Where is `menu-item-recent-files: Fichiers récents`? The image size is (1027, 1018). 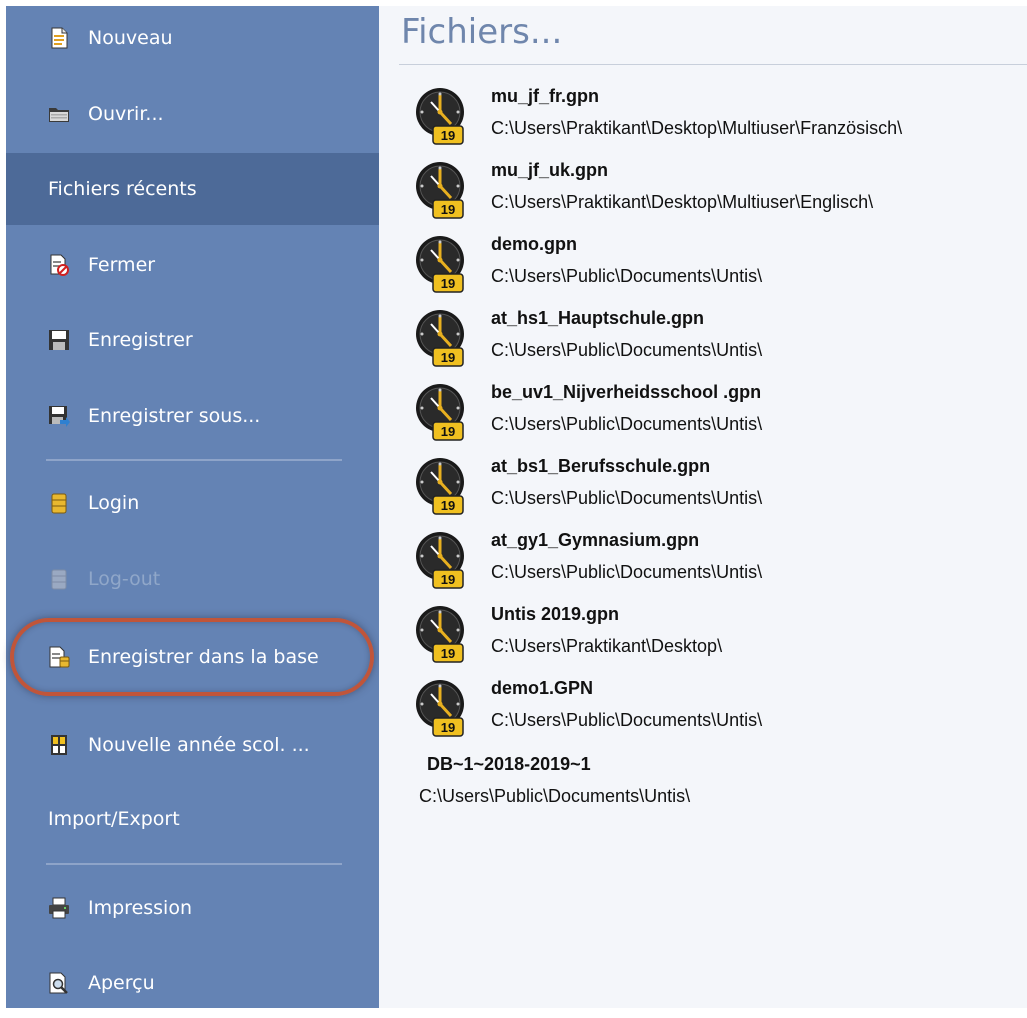
menu-item-recent-files: Fichiers récents is located at coordinates (192, 189).